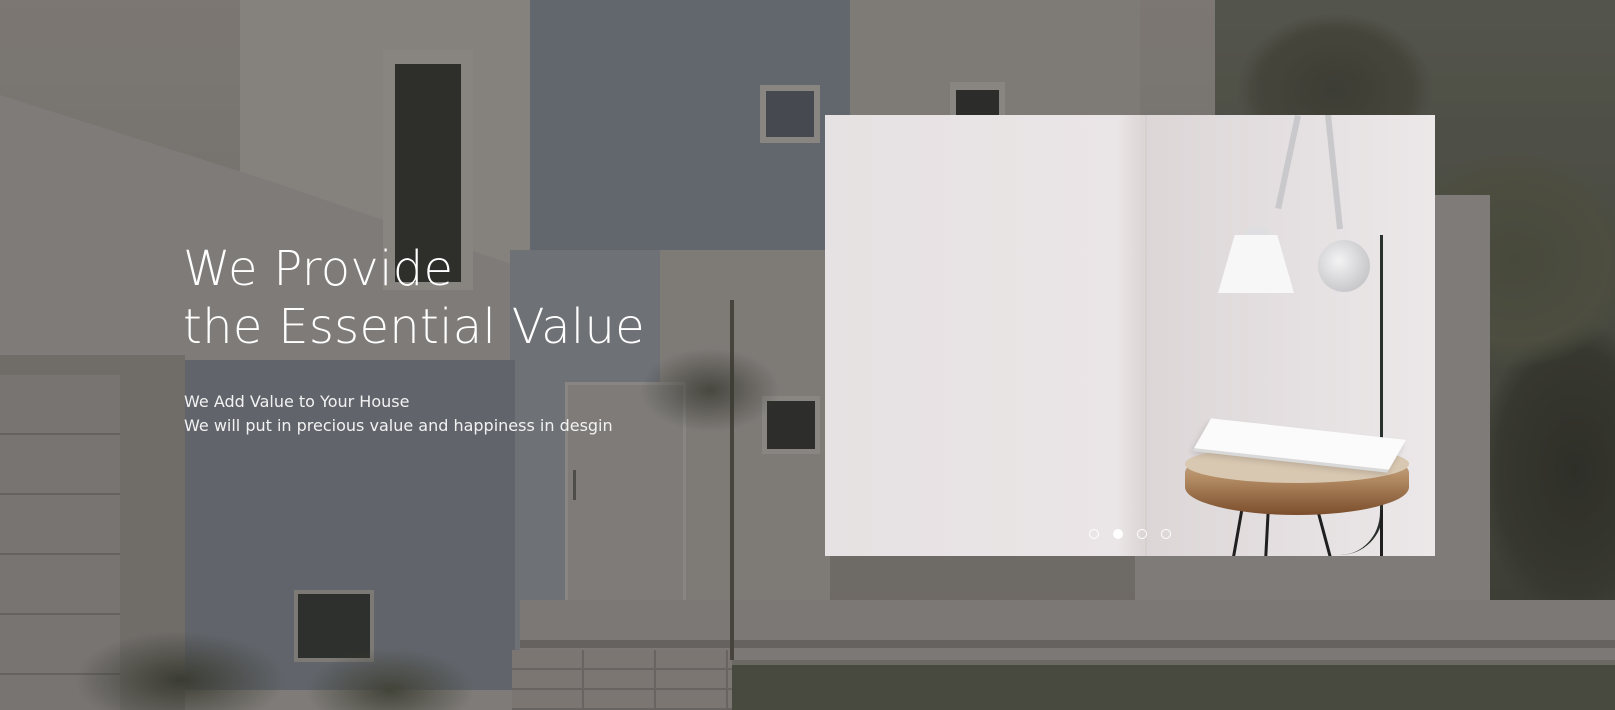 The height and width of the screenshot is (710, 1615). I want to click on hero-headline: We Provide the Essential Value, so click(414, 298).